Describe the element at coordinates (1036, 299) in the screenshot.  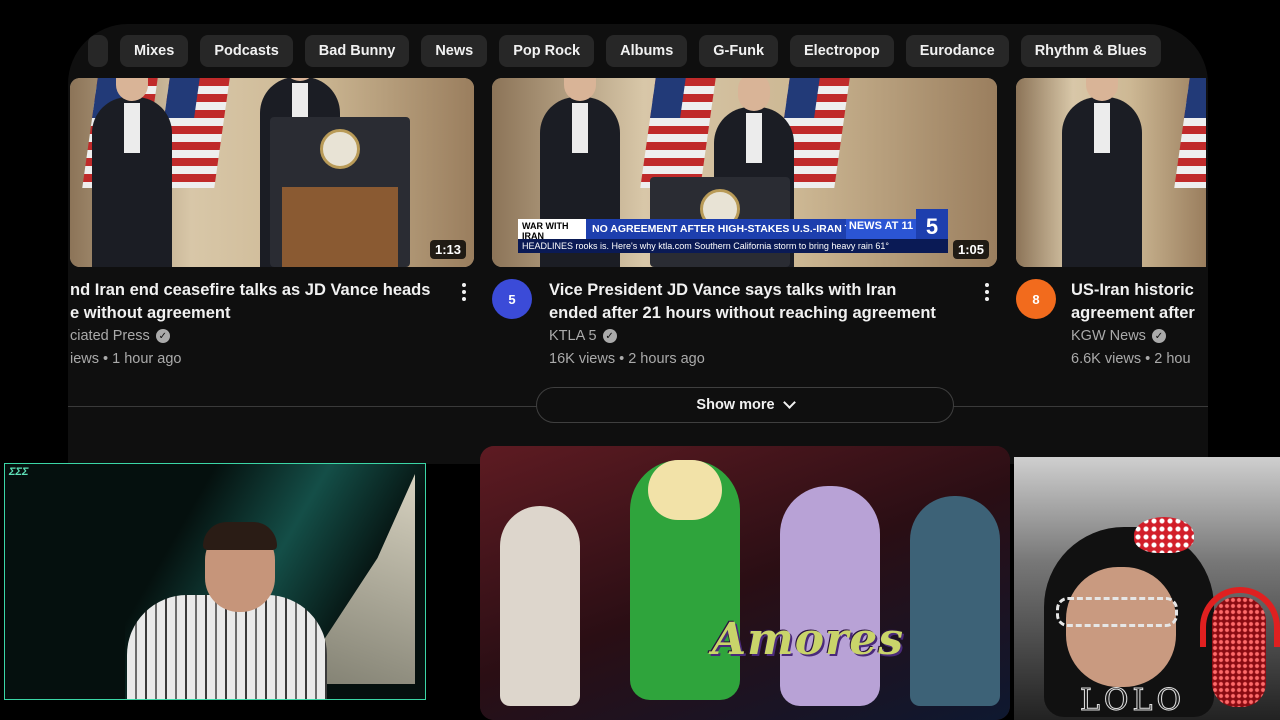
I see `channel-avatar-kgw: 8` at that location.